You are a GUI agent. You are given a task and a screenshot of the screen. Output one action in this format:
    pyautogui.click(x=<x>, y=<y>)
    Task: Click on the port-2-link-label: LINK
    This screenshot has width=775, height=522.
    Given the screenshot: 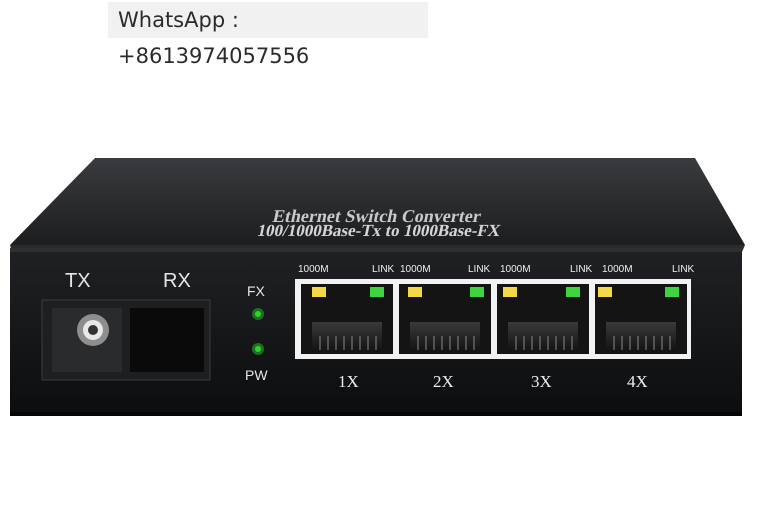 What is the action you would take?
    pyautogui.click(x=479, y=269)
    